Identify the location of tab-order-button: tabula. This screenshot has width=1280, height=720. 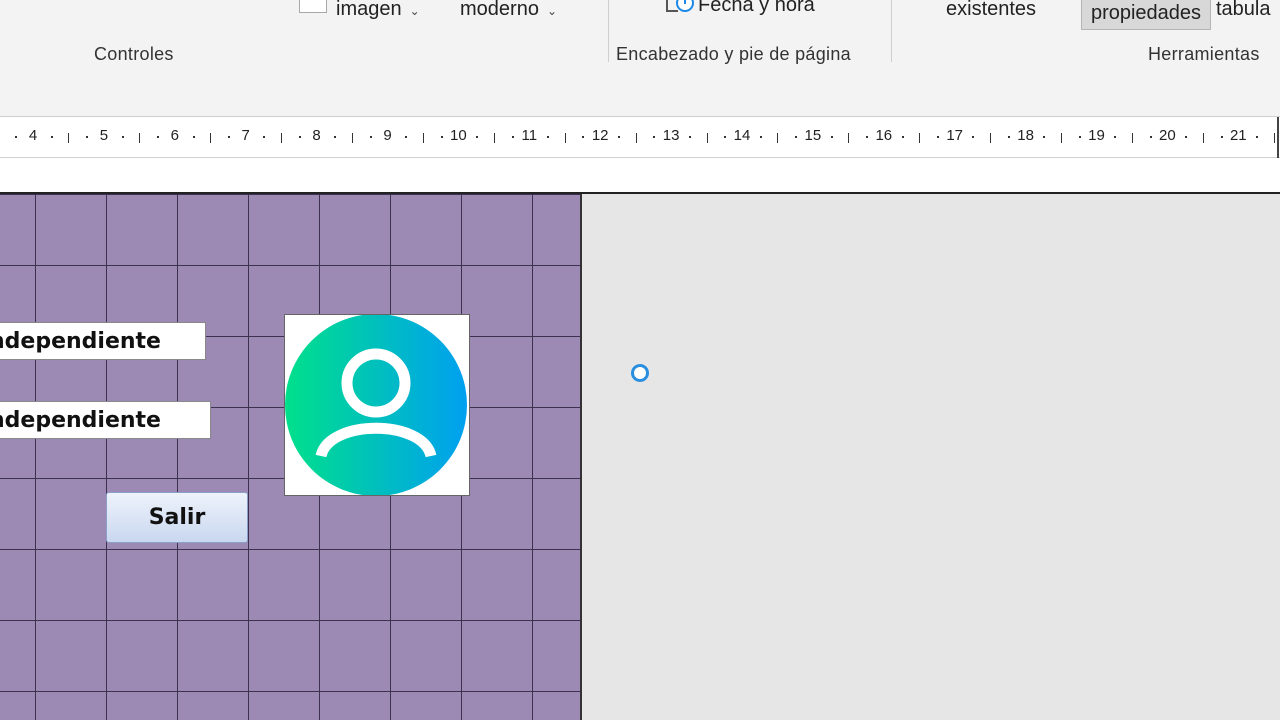
(1243, 10).